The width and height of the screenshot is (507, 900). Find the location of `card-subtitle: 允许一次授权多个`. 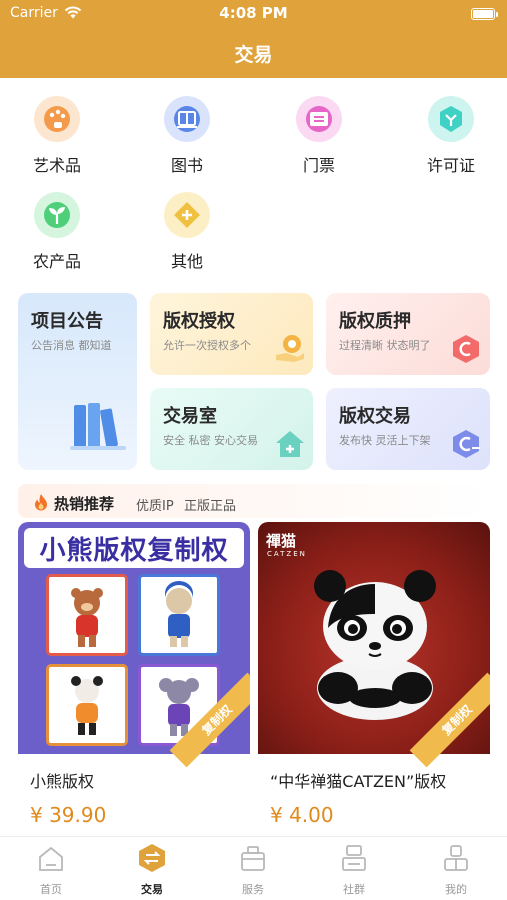

card-subtitle: 允许一次授权多个 is located at coordinates (207, 345).